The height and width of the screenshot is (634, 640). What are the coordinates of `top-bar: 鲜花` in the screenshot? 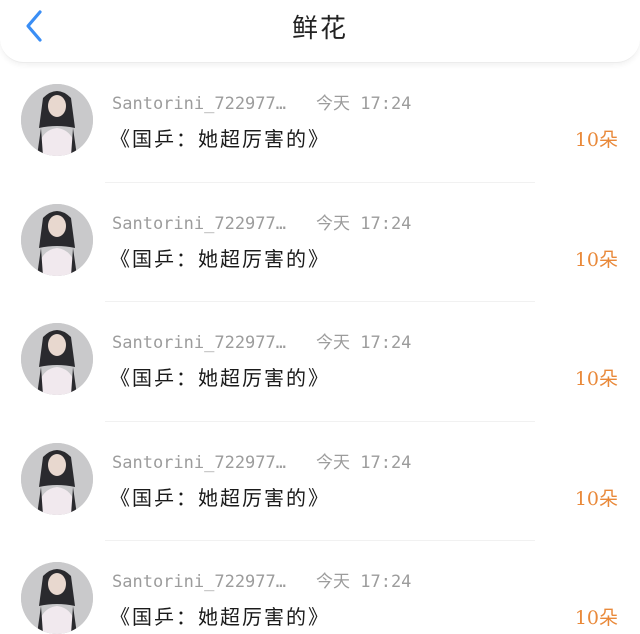 It's located at (320, 31).